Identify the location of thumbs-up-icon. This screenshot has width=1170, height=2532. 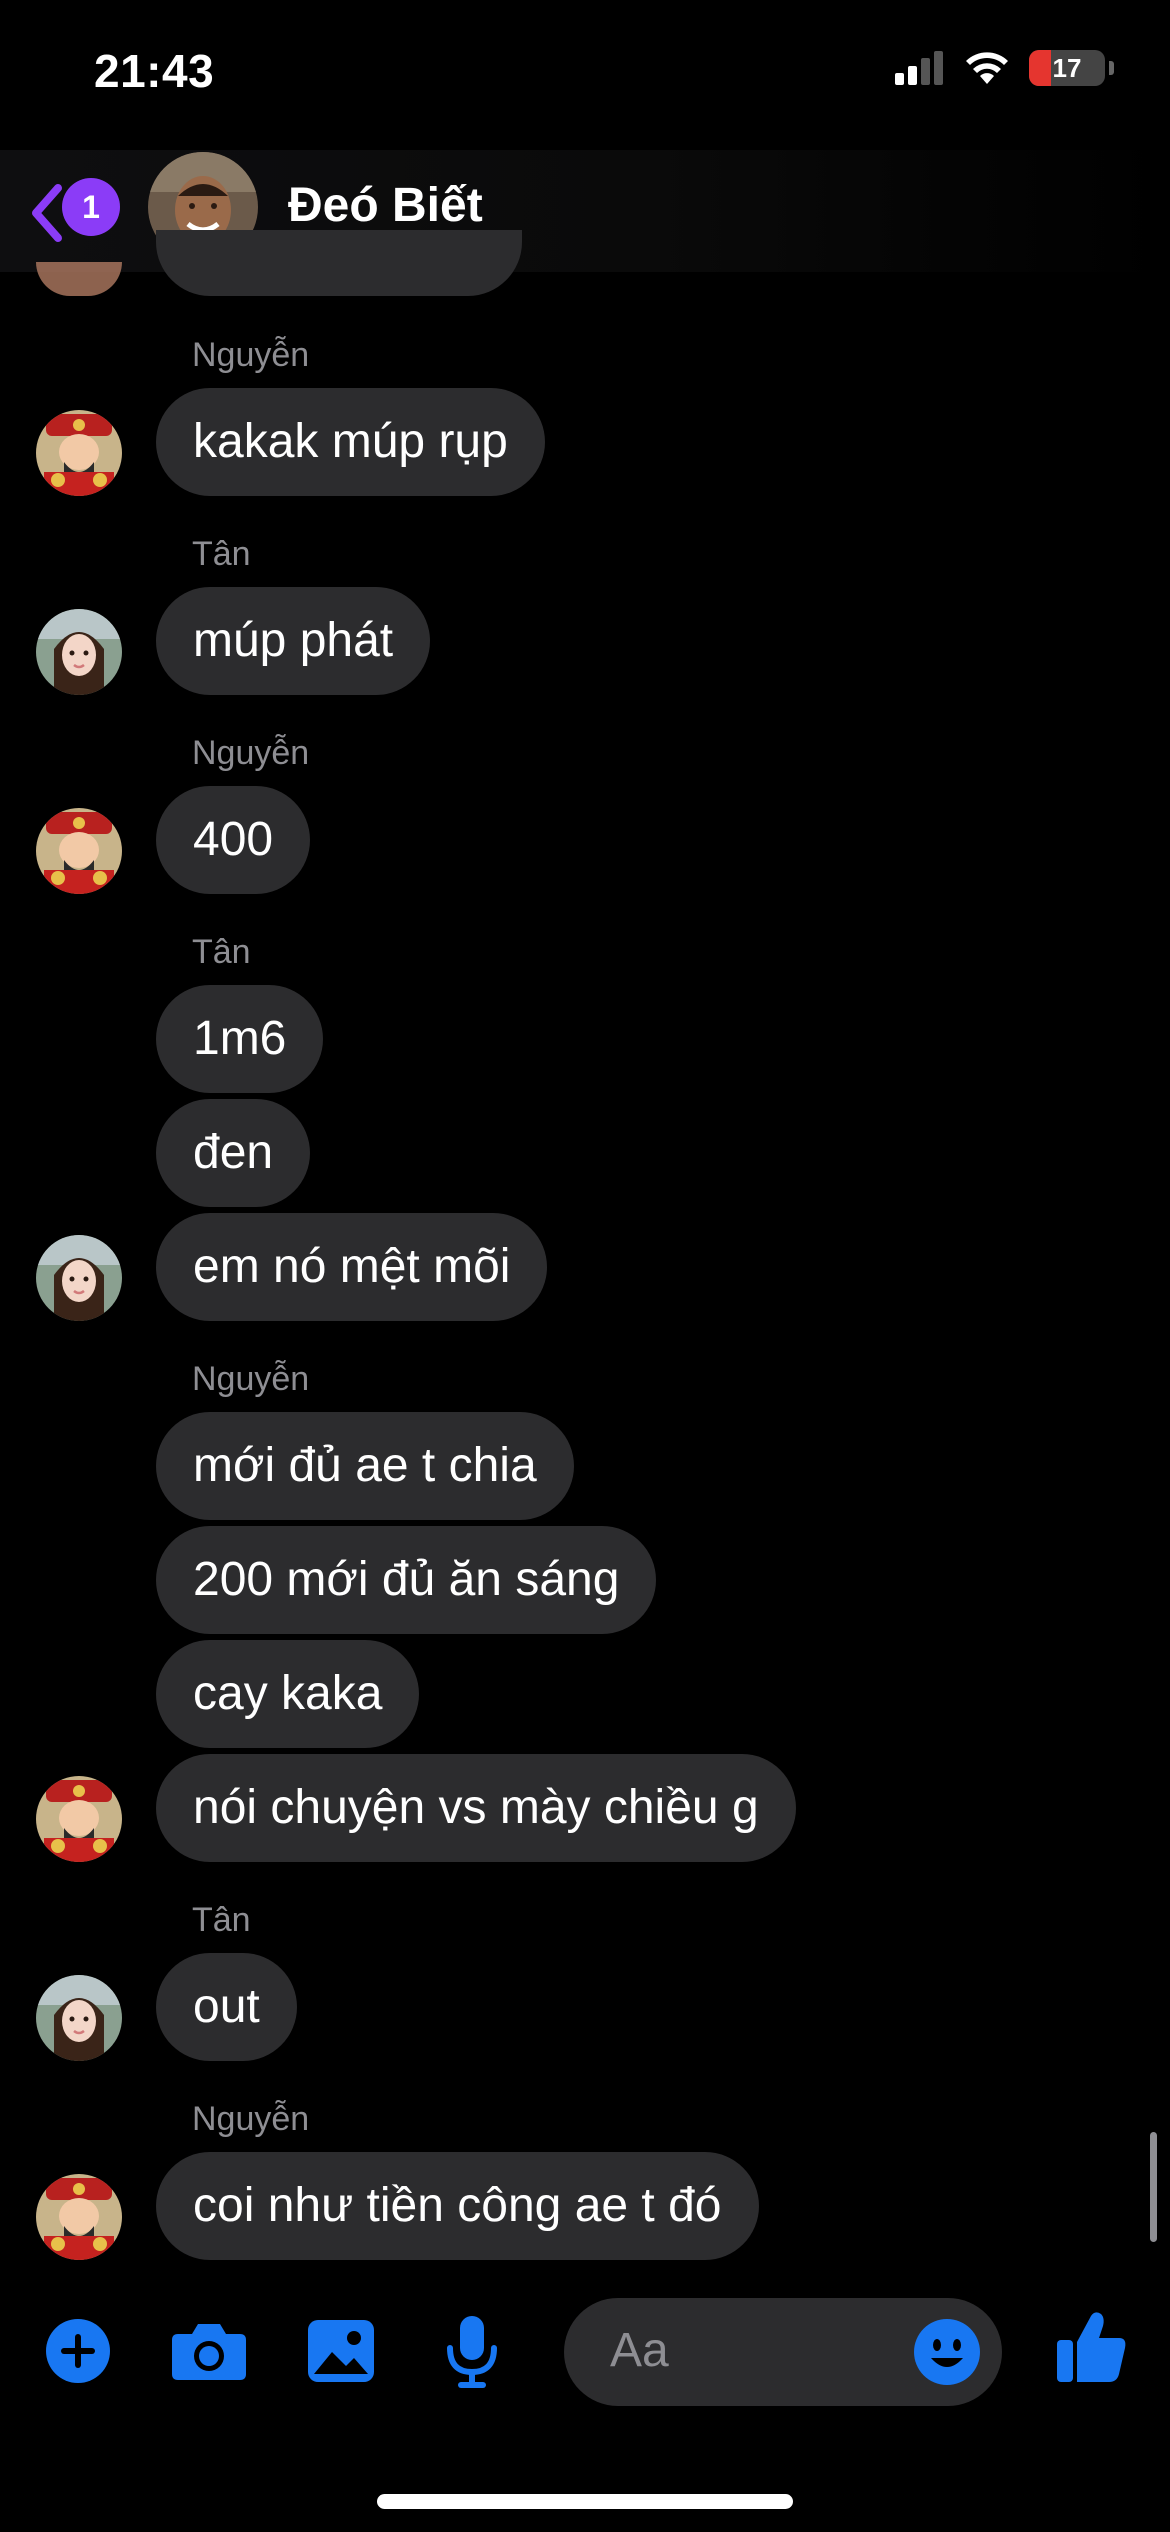
(1091, 2347).